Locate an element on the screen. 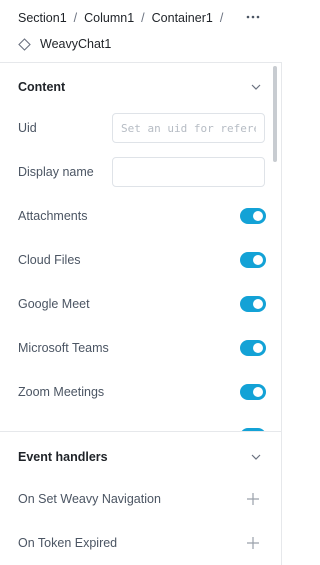 The width and height of the screenshot is (320, 565). event-row-on-token-expired: On Token Expired is located at coordinates (136, 543).